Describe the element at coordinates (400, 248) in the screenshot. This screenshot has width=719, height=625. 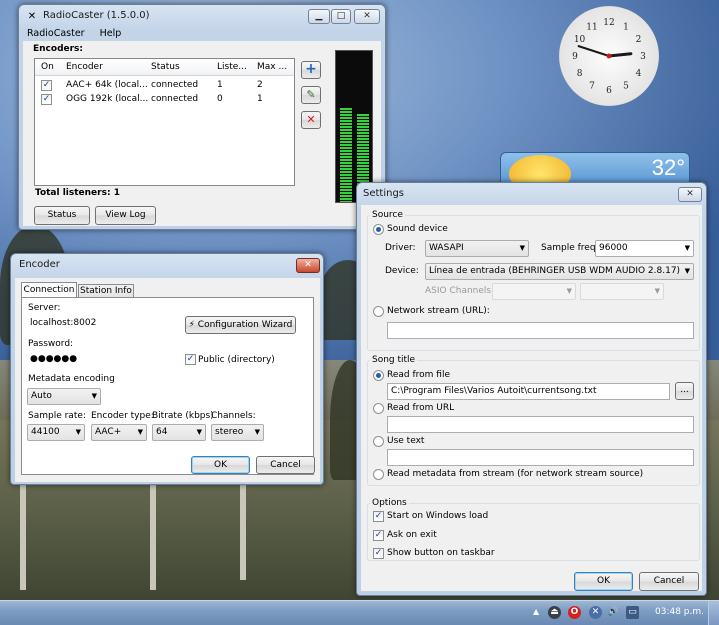
I see `driver-label: Driver:` at that location.